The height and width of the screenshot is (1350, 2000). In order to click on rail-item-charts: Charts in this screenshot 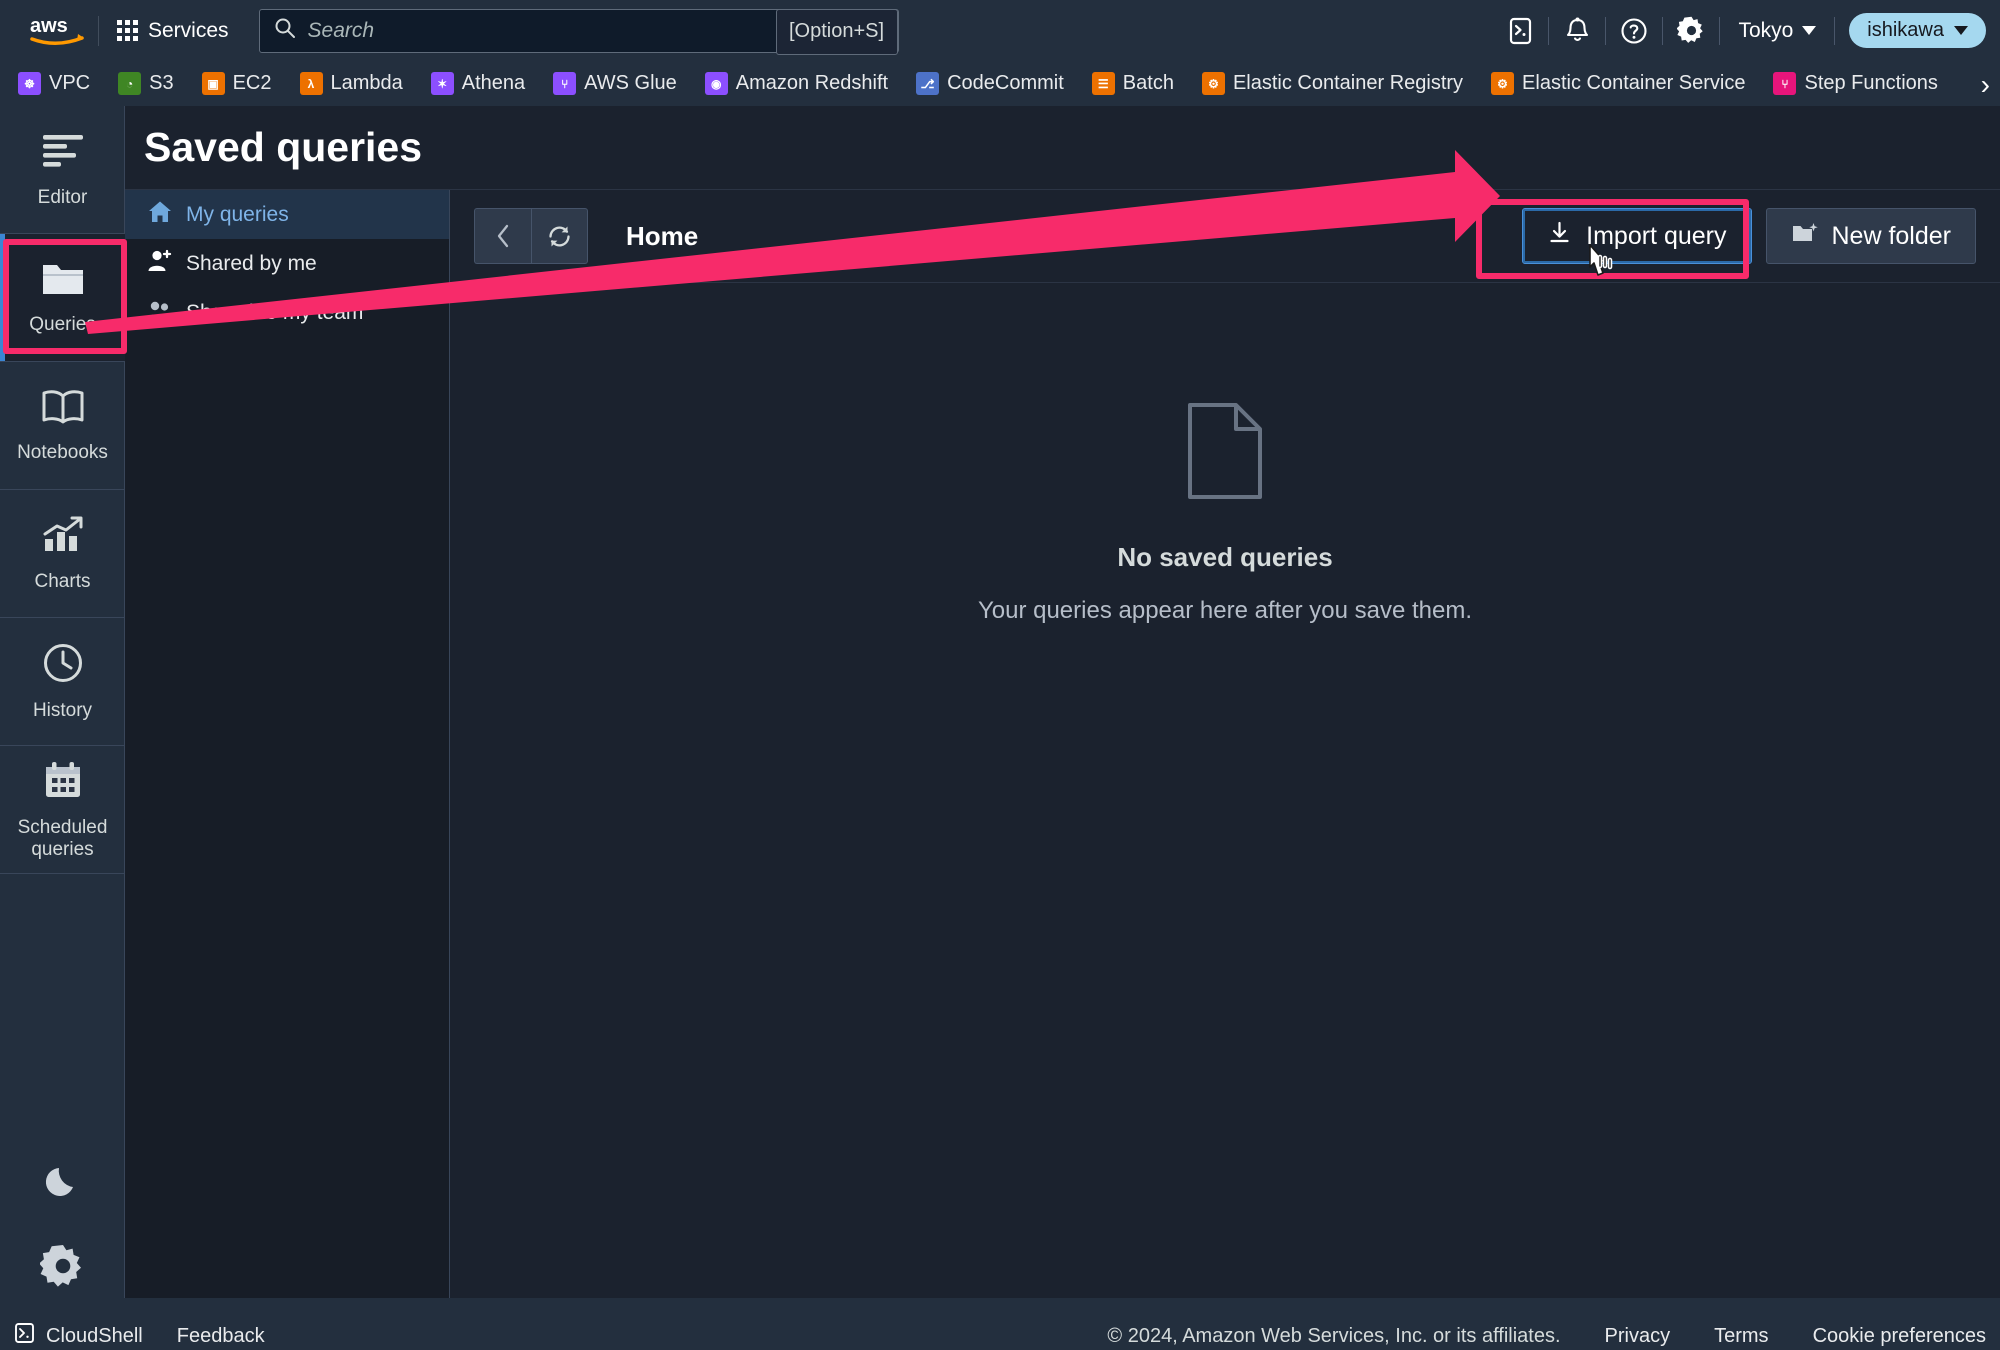, I will do `click(62, 554)`.